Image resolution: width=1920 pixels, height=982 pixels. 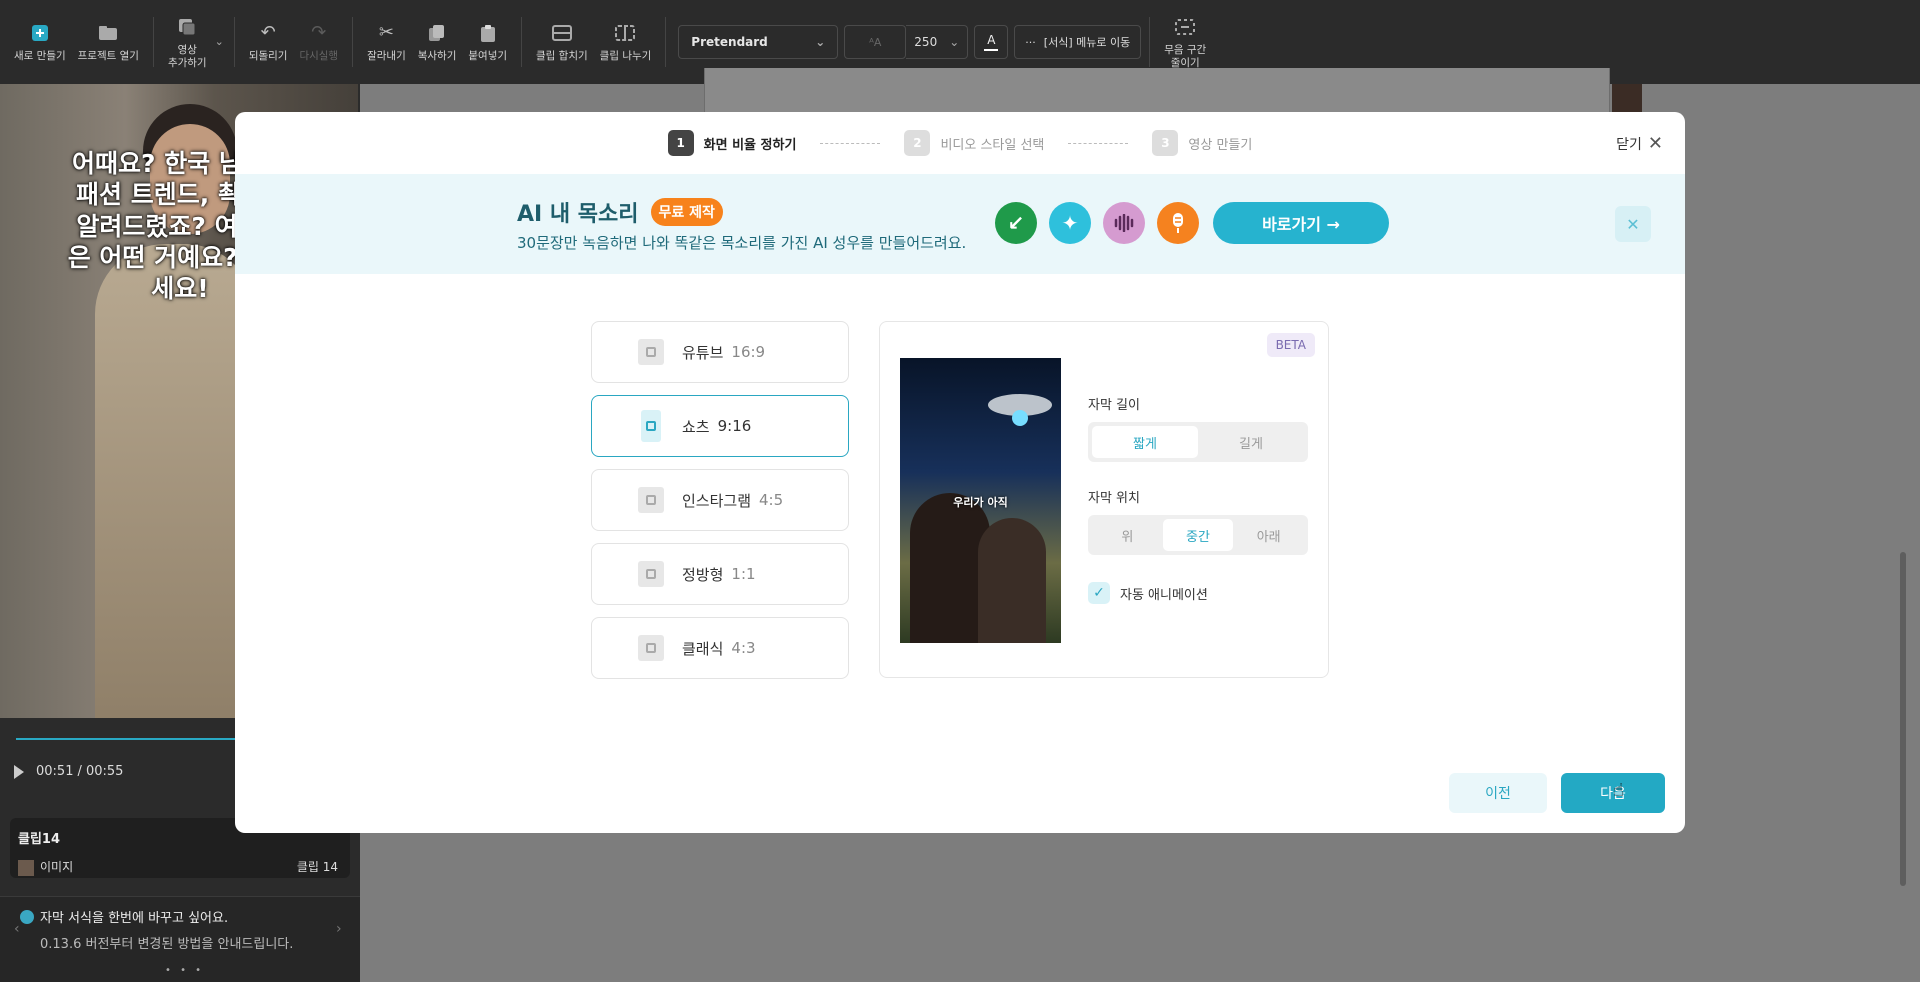 What do you see at coordinates (1185, 49) in the screenshot?
I see `reduce-silence-label-1: 무음 구간` at bounding box center [1185, 49].